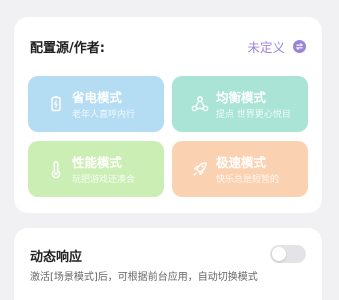 The height and width of the screenshot is (300, 339). I want to click on mode-tile-fast: 极速模式 快乐总是短暂的, so click(240, 169).